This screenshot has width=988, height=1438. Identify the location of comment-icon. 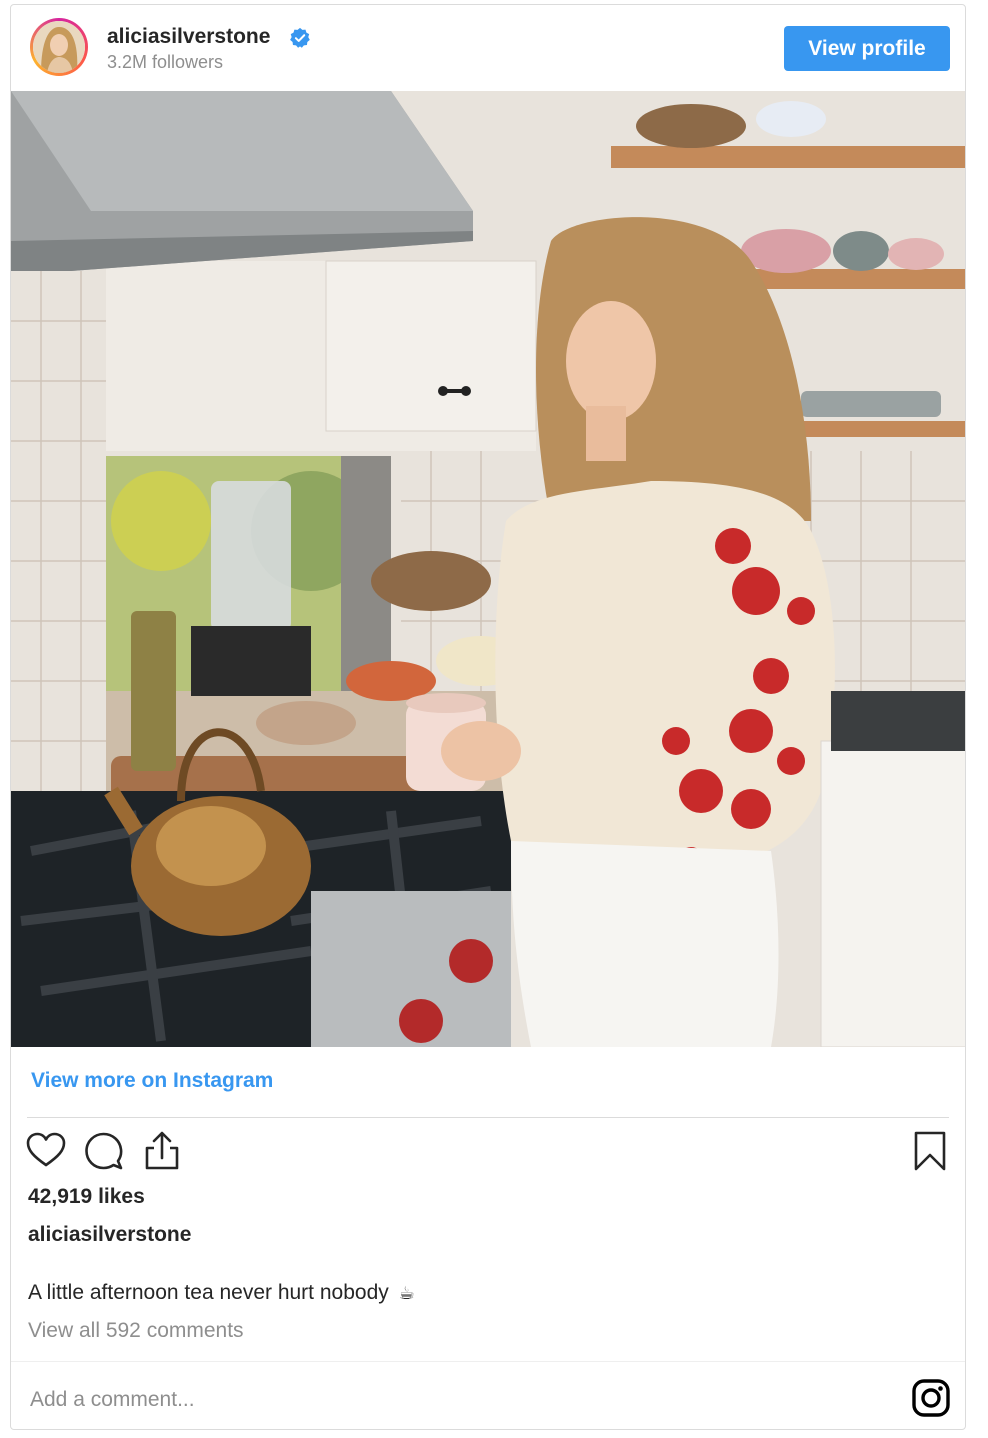
(104, 1151).